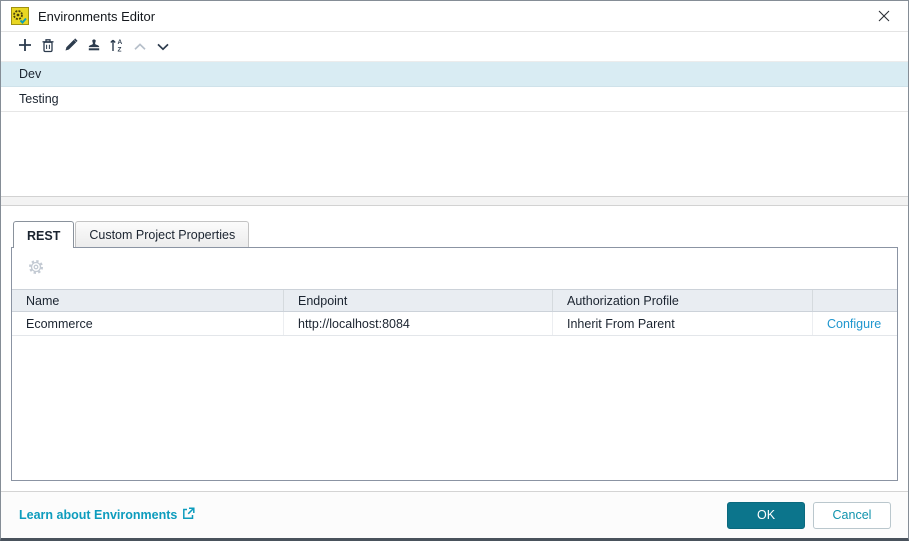 This screenshot has width=909, height=541. I want to click on sort-az-icon: A Z, so click(117, 46).